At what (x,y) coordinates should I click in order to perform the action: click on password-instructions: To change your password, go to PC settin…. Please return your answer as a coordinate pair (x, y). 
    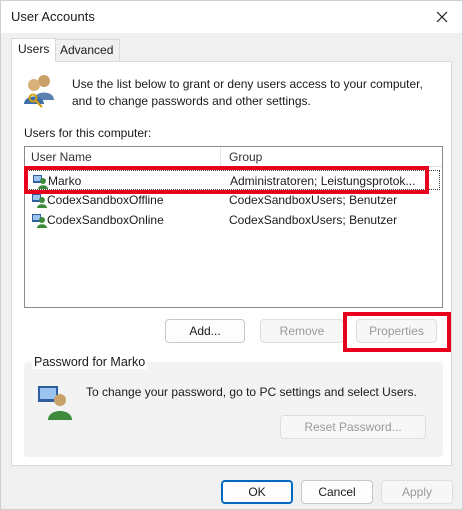
    Looking at the image, I should click on (251, 392).